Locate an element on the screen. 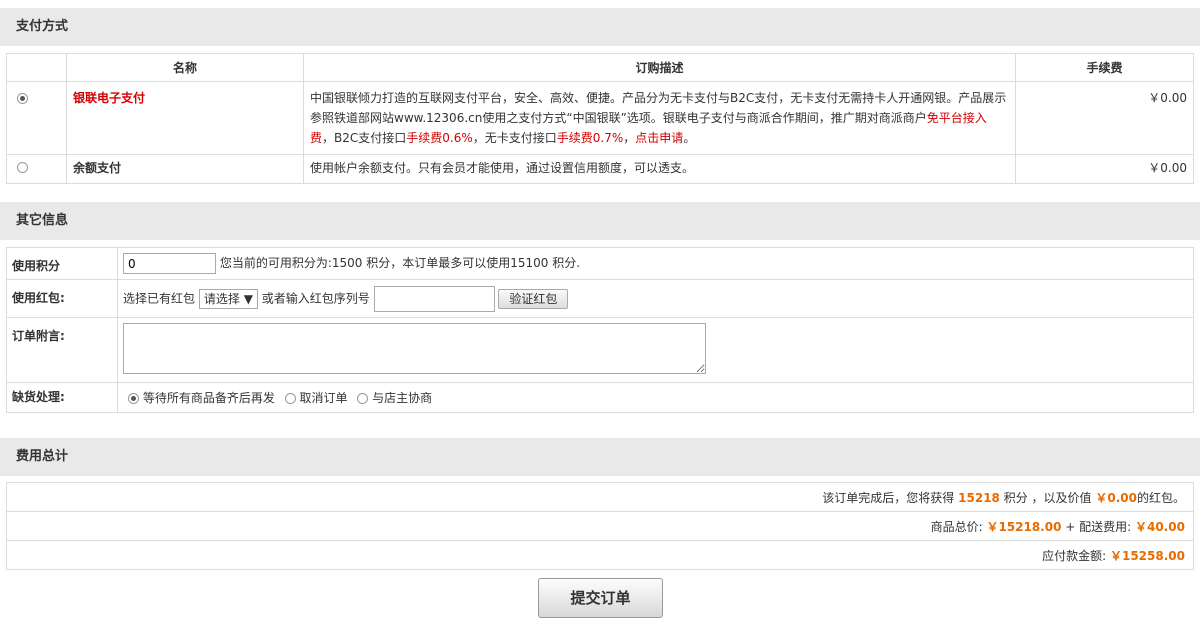 Image resolution: width=1200 pixels, height=630 pixels. reward-points: 15218 is located at coordinates (979, 497).